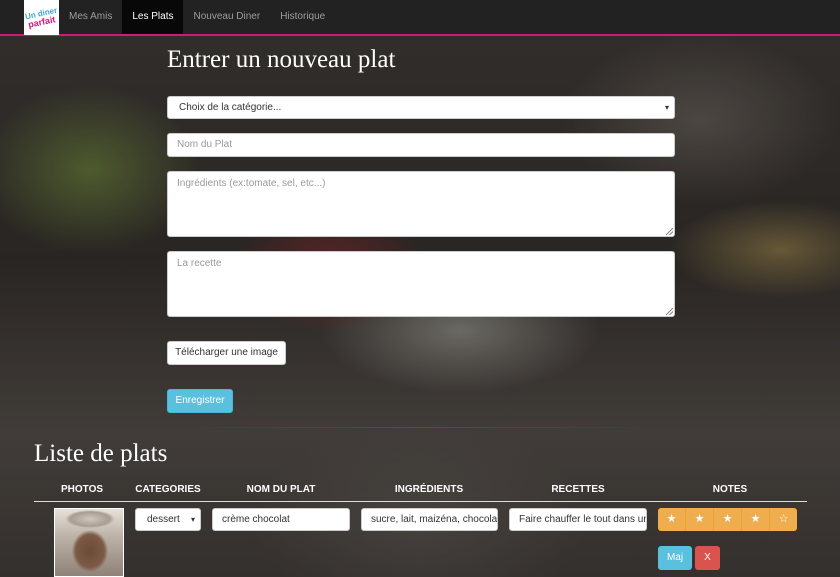 This screenshot has width=840, height=577. What do you see at coordinates (578, 489) in the screenshot?
I see `column-header-recettes: RECETTES` at bounding box center [578, 489].